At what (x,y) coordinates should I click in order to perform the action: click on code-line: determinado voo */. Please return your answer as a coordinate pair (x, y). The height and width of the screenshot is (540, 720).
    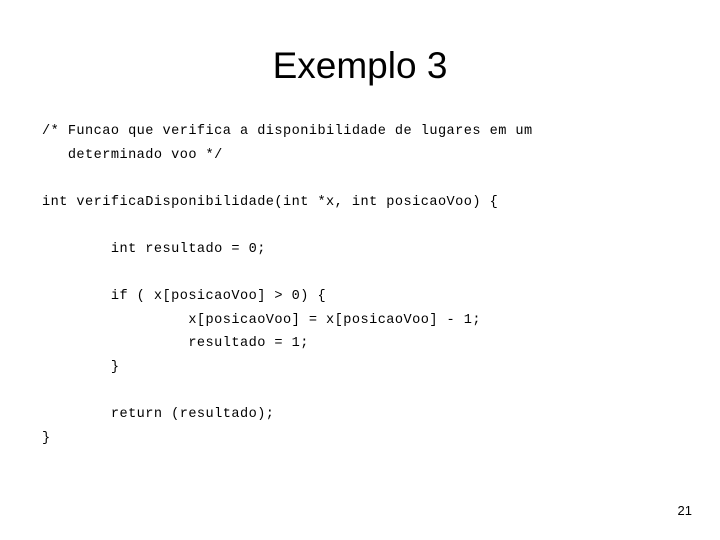
    Looking at the image, I should click on (132, 155).